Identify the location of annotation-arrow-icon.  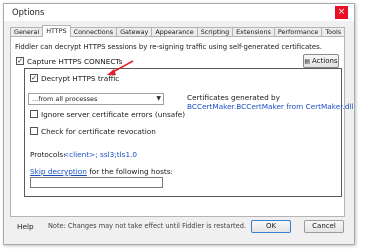
(120, 67).